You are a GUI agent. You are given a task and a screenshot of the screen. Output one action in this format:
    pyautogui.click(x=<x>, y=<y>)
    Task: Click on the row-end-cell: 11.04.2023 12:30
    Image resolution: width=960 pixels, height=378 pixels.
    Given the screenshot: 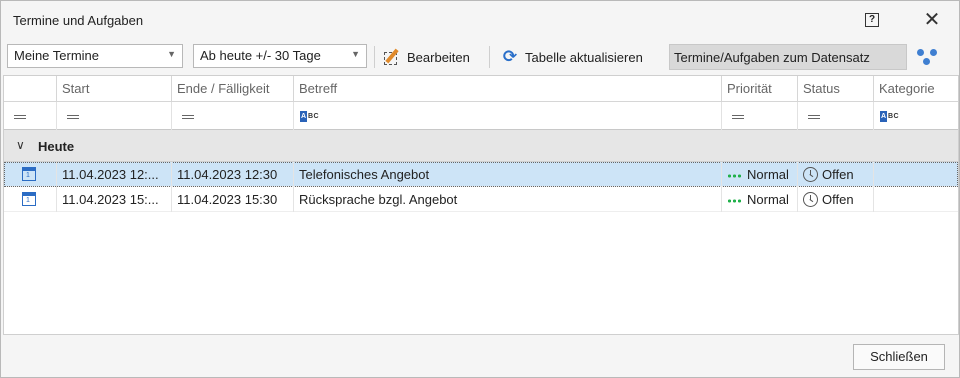 What is the action you would take?
    pyautogui.click(x=232, y=174)
    